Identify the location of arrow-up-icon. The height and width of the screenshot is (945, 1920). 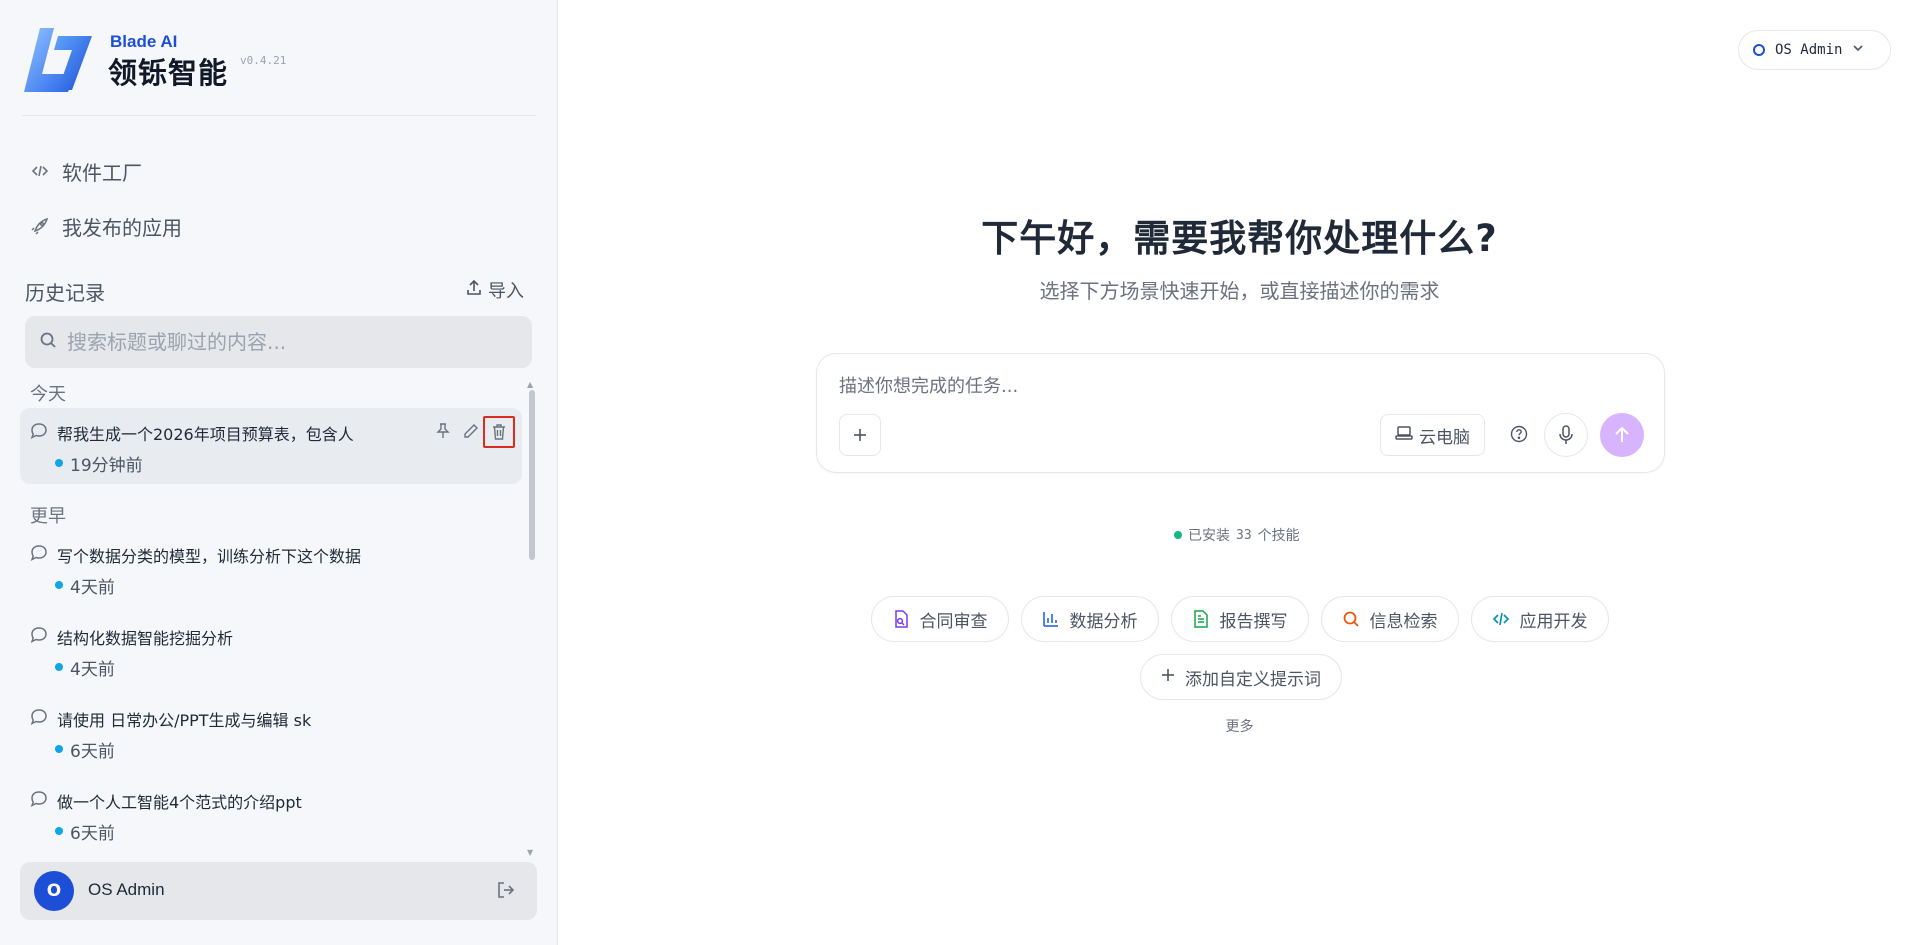
(1622, 434).